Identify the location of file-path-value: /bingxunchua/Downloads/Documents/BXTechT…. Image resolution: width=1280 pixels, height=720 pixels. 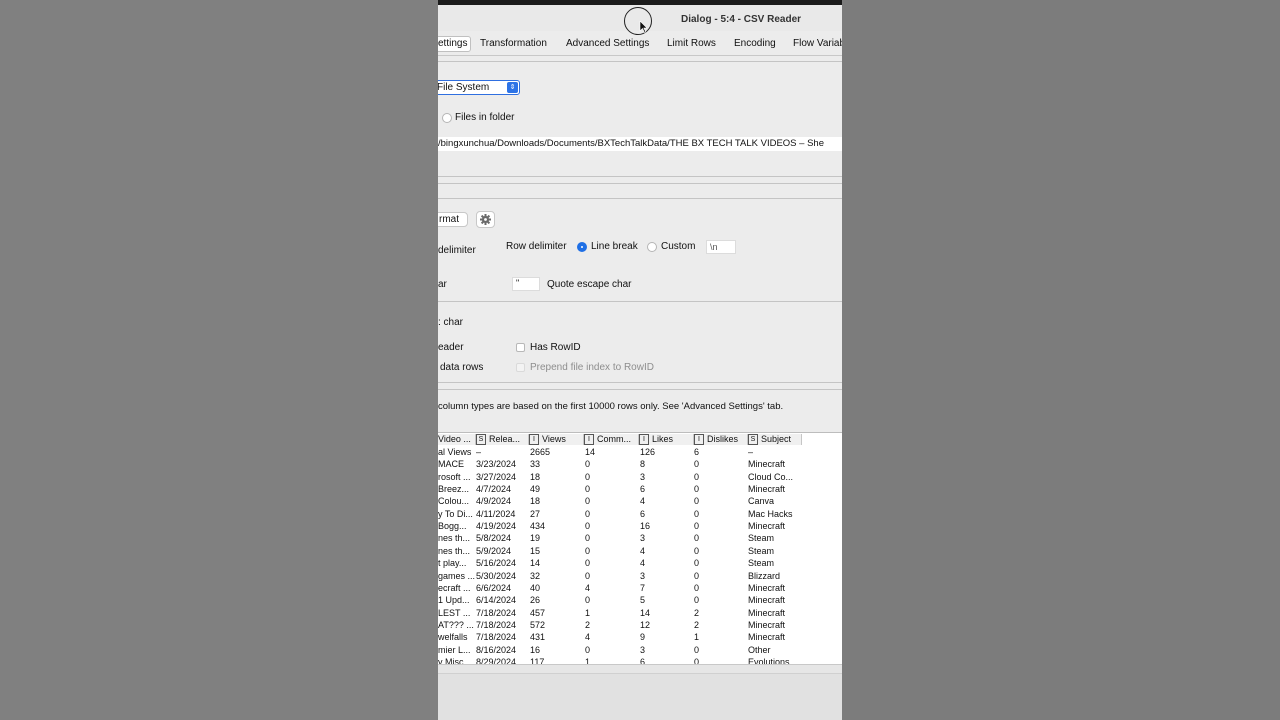
(631, 143).